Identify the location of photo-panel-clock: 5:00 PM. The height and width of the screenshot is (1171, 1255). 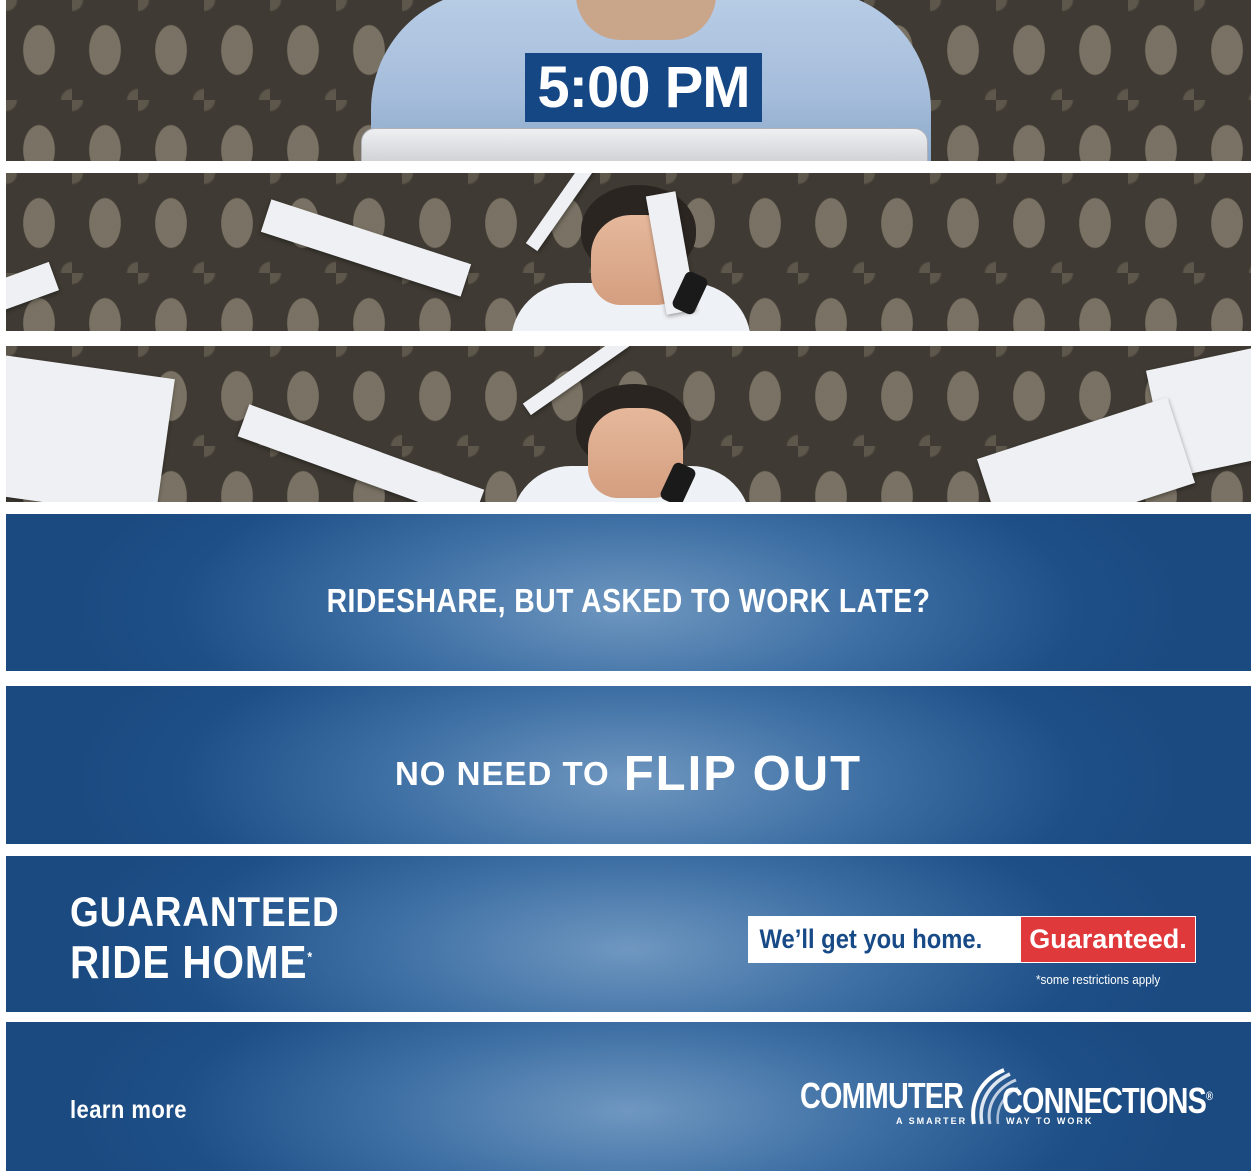
(628, 80).